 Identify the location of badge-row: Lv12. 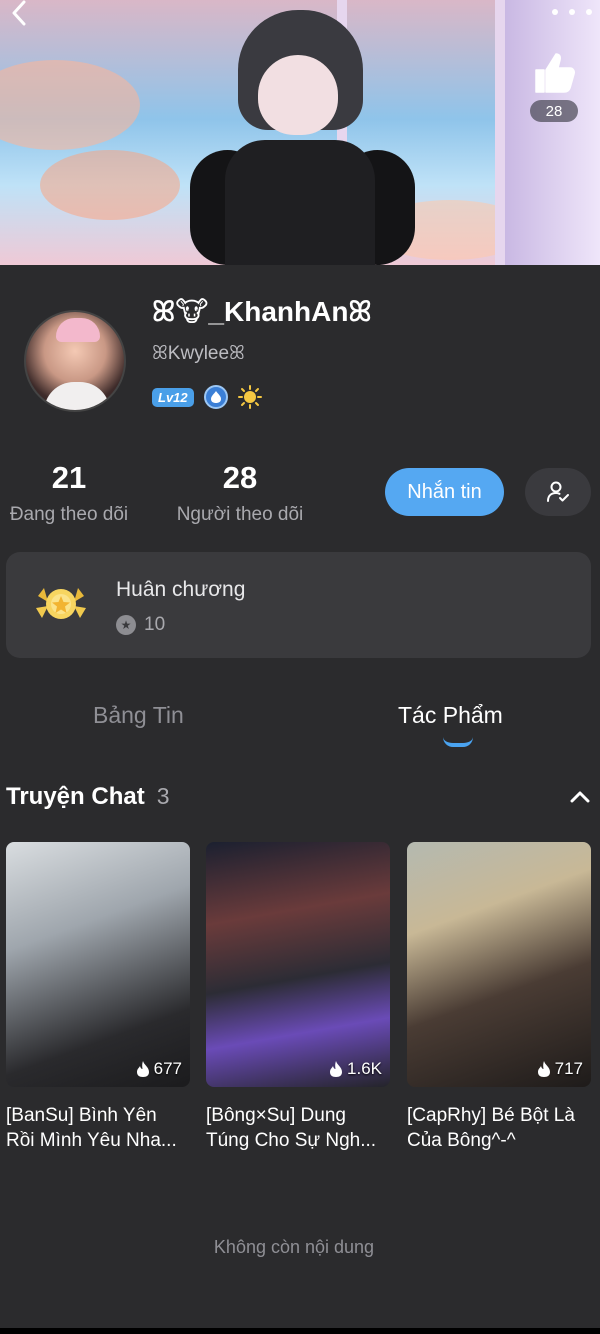
(207, 397).